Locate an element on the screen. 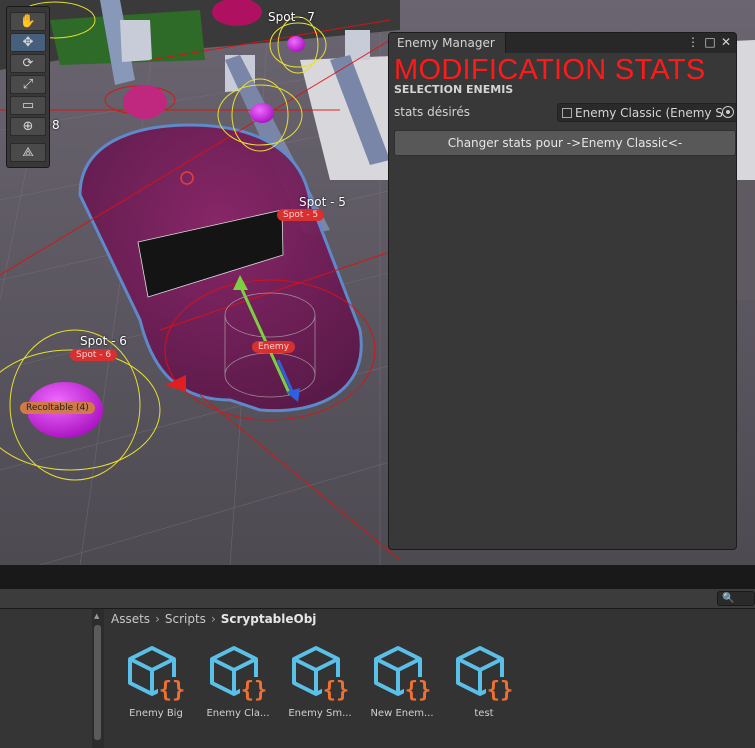 This screenshot has height=748, width=755. spot-label: Spot - 6 is located at coordinates (103, 341).